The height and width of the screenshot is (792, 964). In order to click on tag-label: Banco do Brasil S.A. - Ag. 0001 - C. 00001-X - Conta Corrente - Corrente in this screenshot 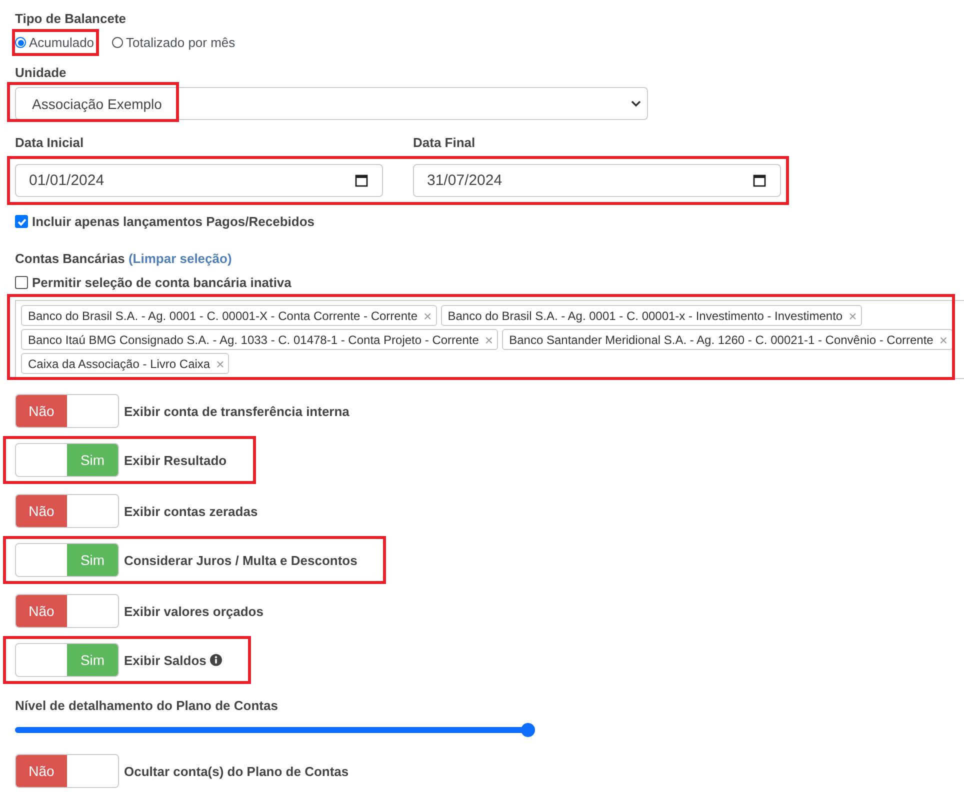, I will do `click(223, 315)`.